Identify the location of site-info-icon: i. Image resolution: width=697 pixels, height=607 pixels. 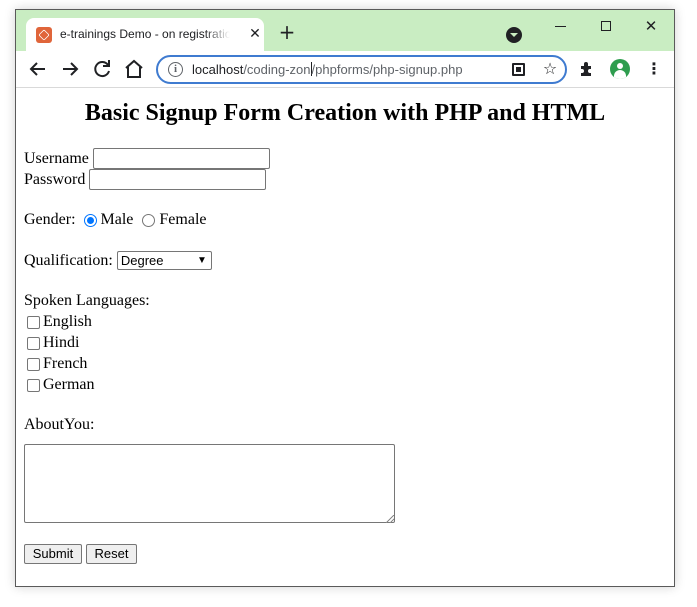
(175, 69).